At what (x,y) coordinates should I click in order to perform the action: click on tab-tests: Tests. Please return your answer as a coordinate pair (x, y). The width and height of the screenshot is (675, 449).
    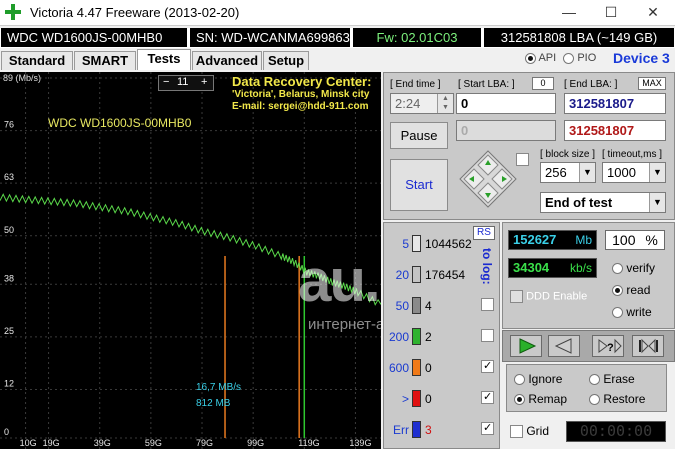
    Looking at the image, I should click on (164, 59).